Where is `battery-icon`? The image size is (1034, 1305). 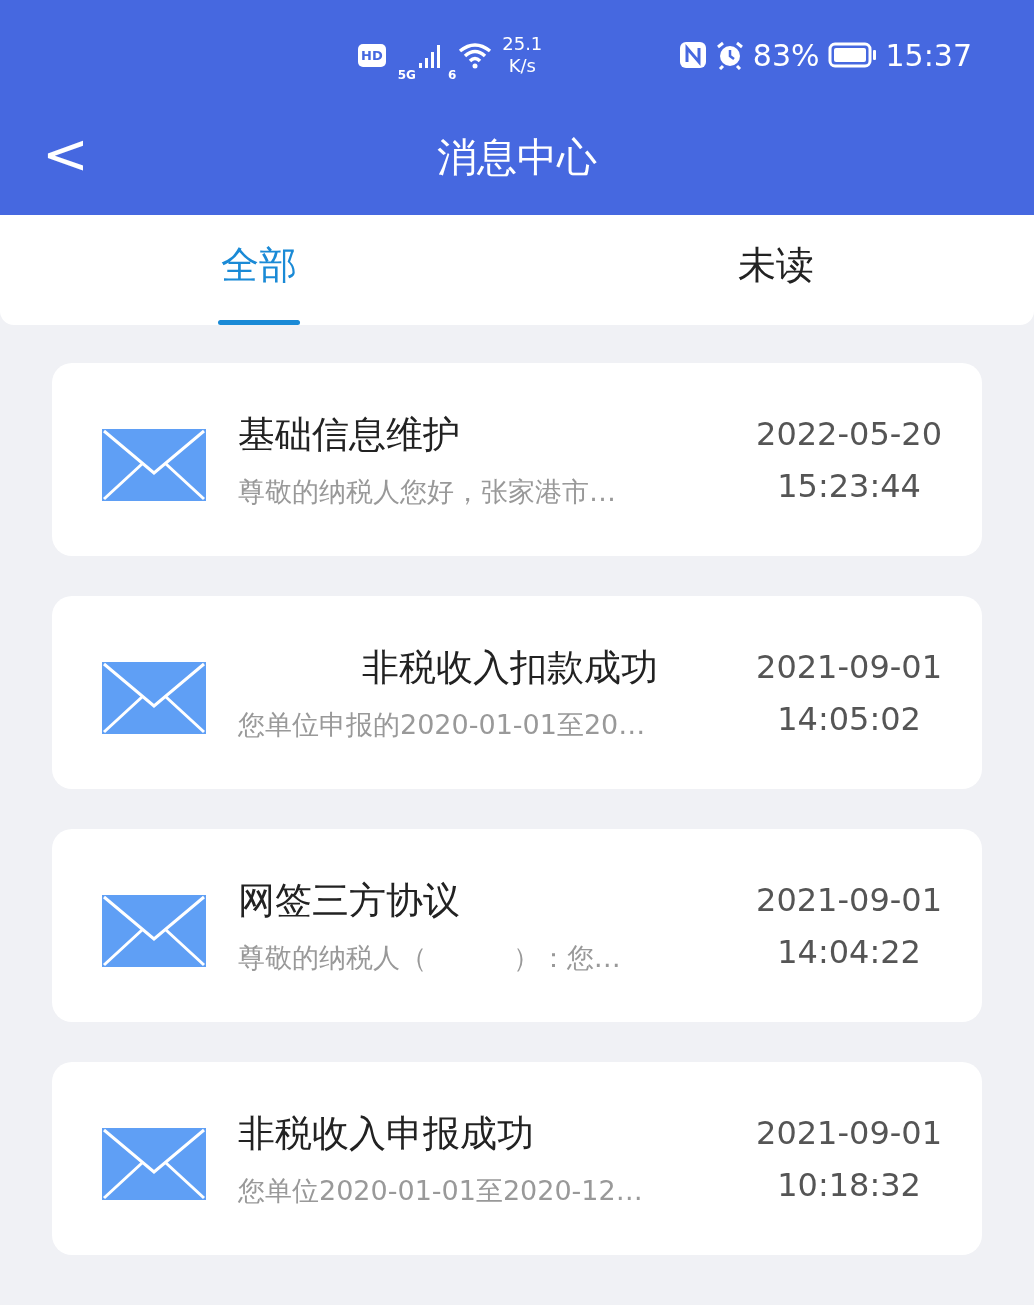 battery-icon is located at coordinates (852, 55).